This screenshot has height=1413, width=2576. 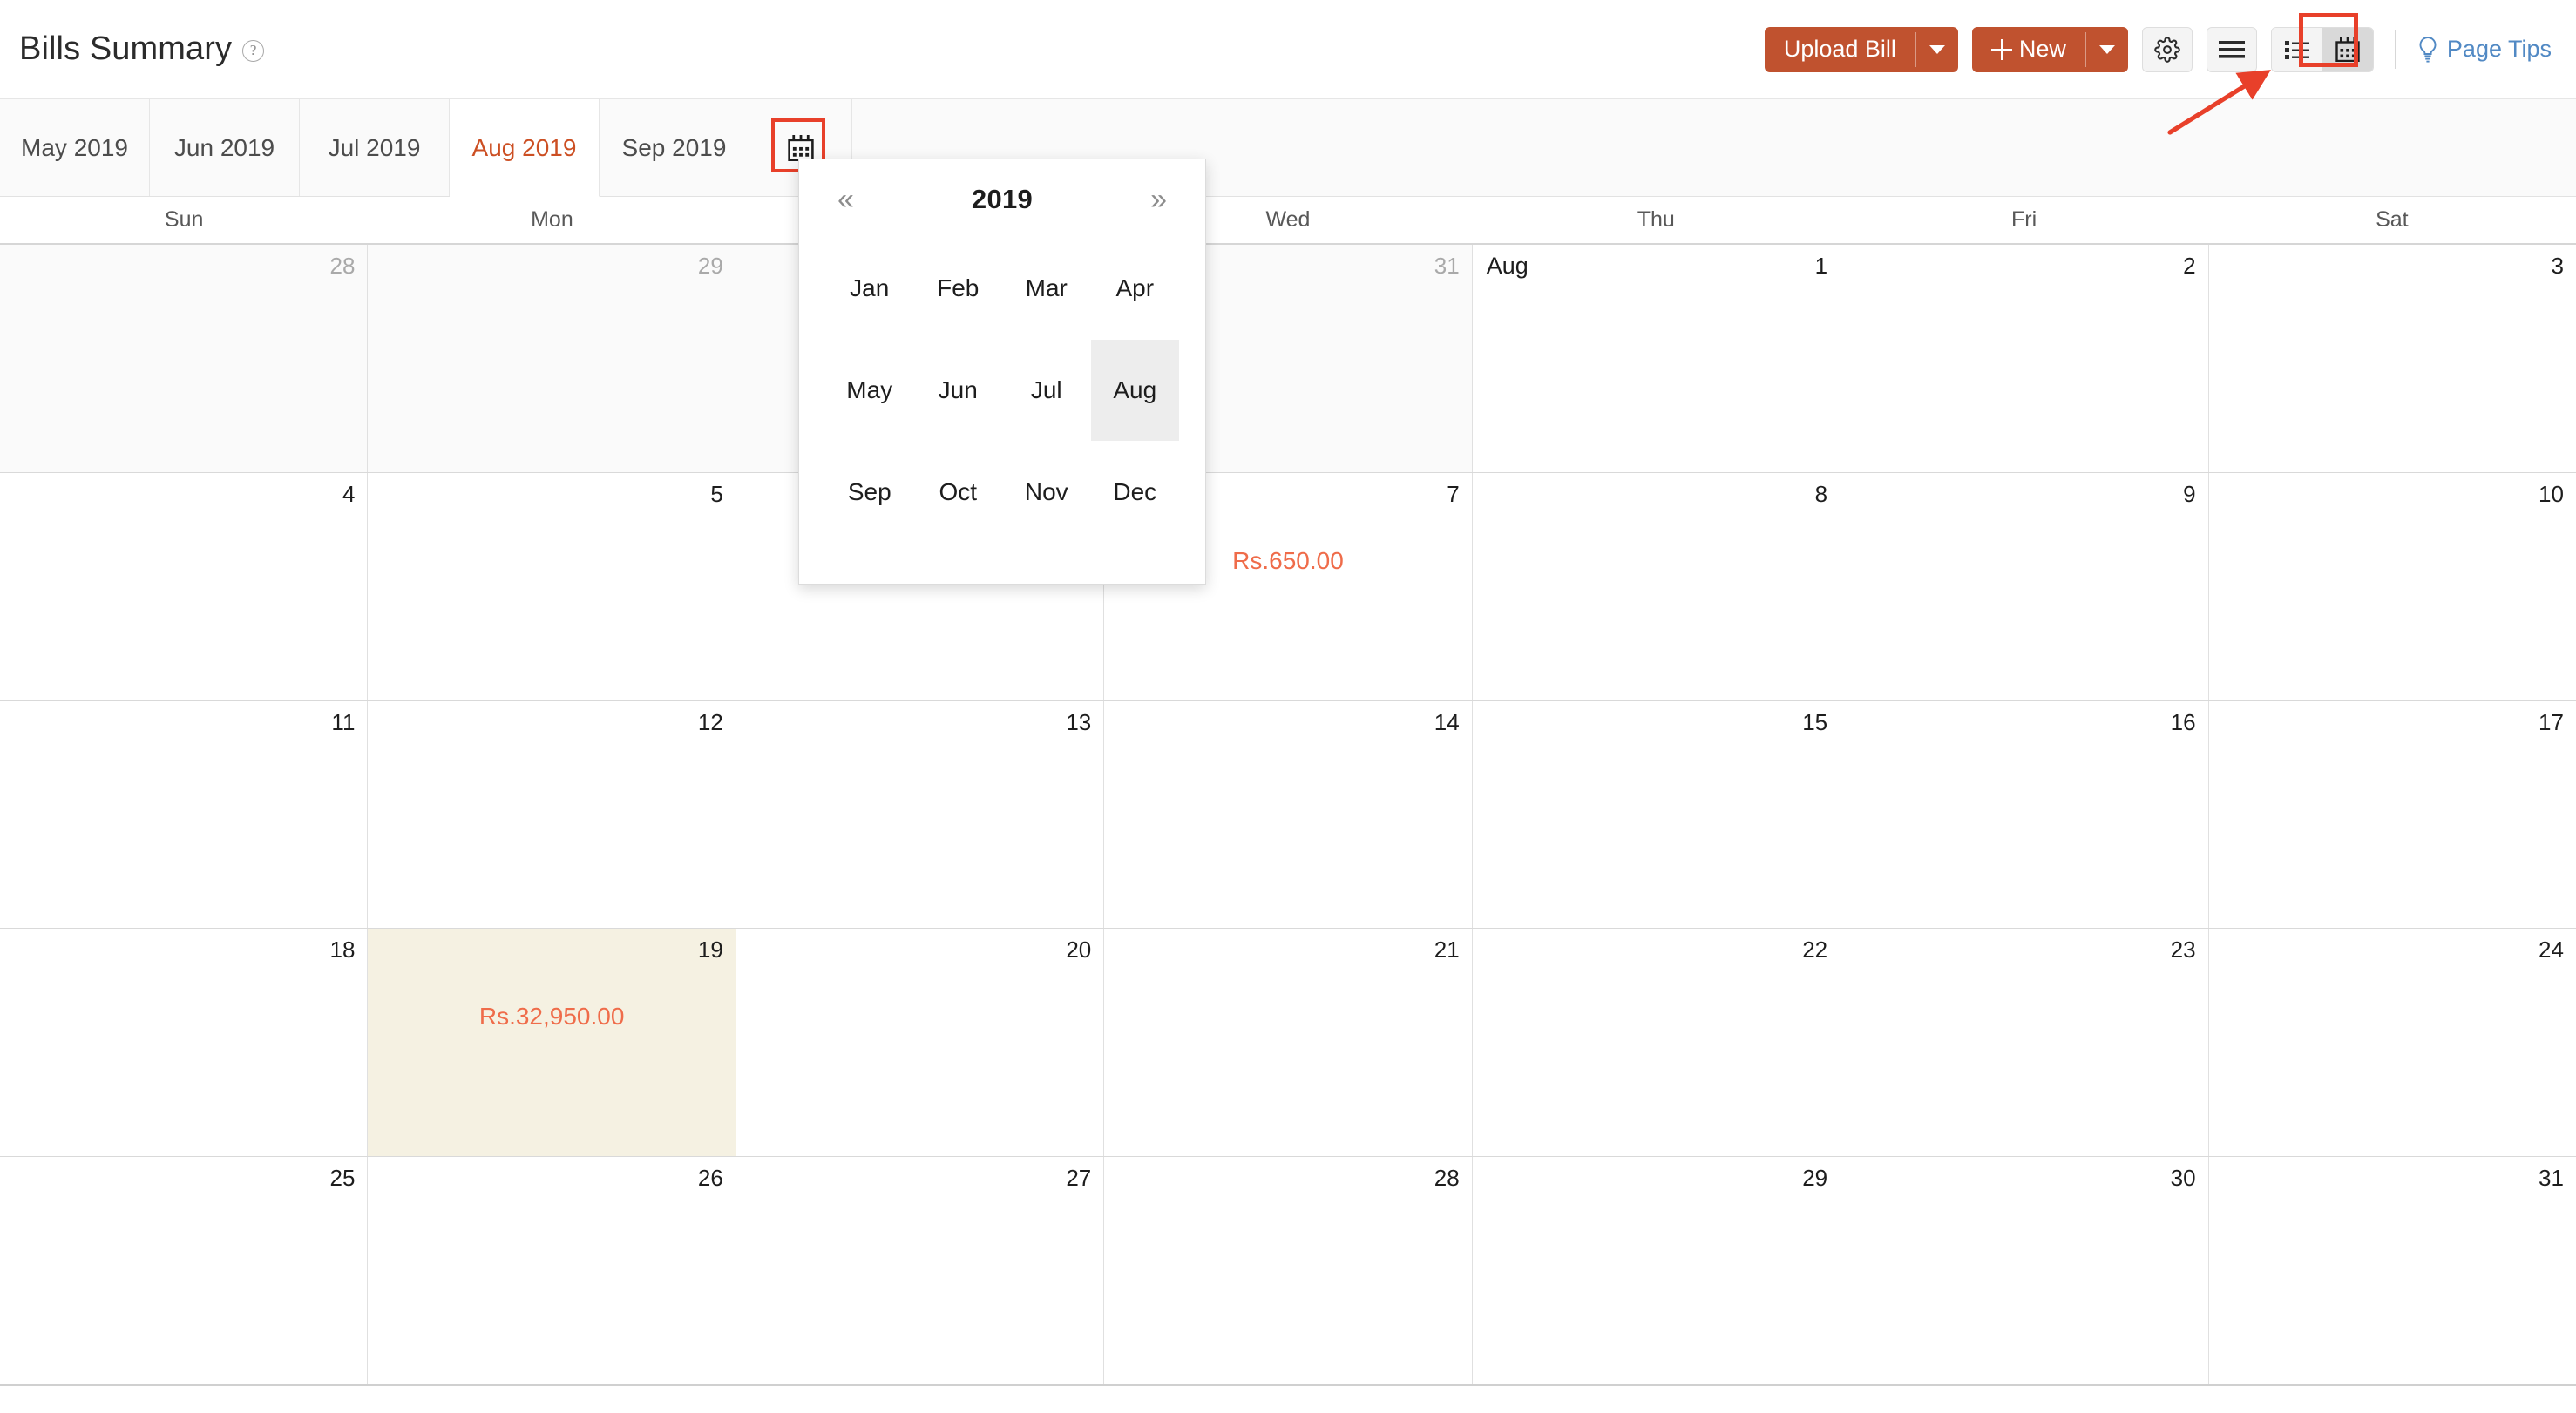 I want to click on tab-aug-2019: Aug 2019, so click(x=525, y=148).